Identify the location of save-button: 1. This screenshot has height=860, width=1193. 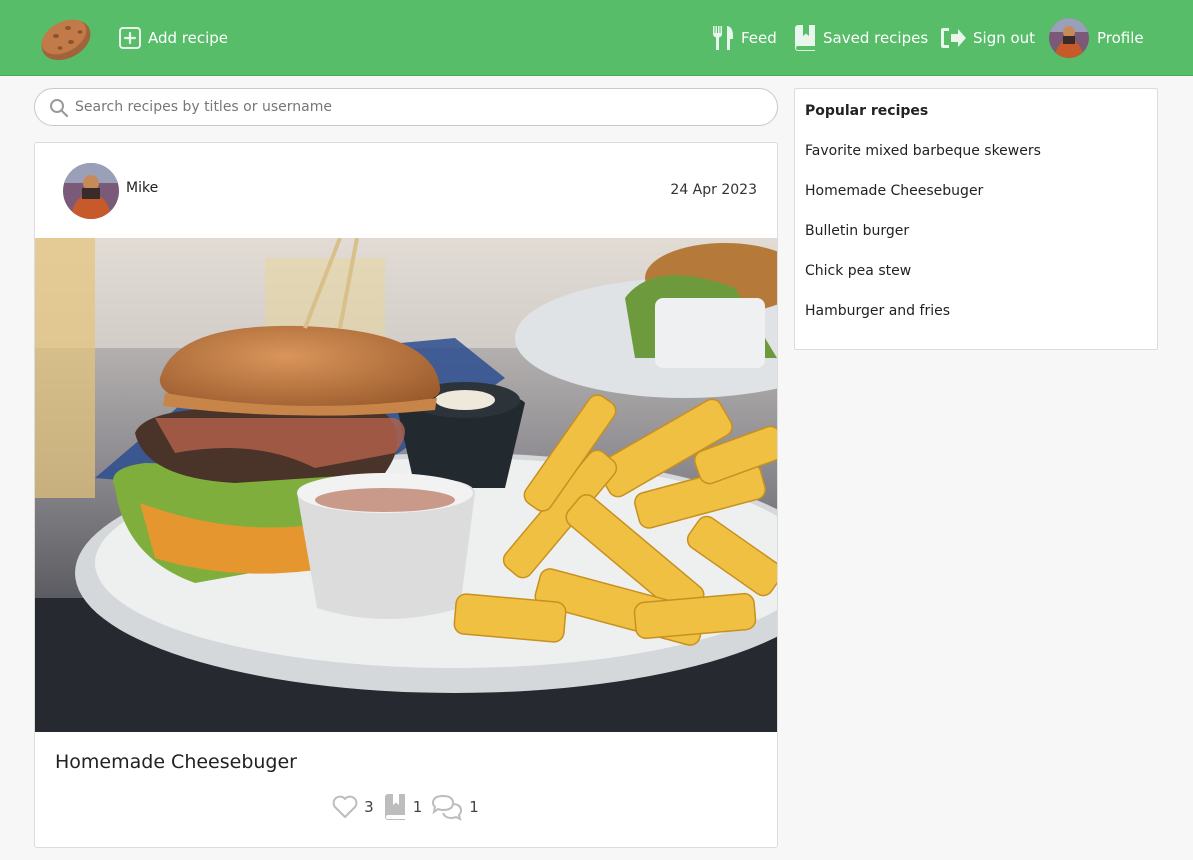
(403, 807).